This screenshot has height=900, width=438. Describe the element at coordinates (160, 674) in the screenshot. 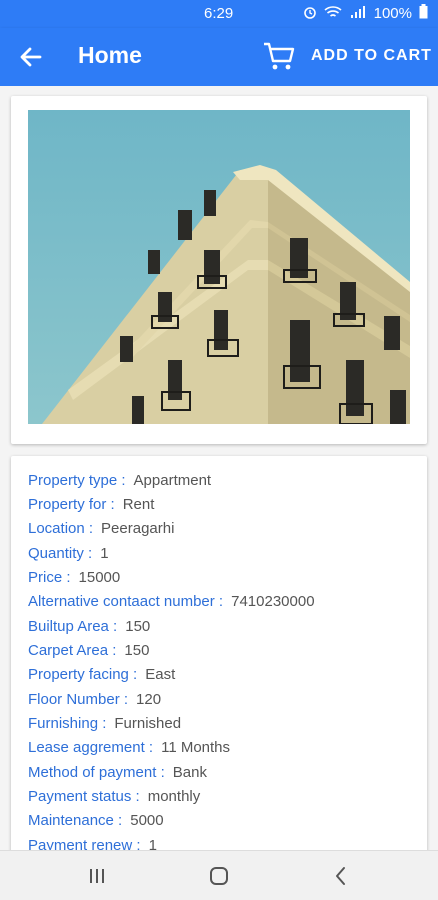

I see `detail-value: East` at that location.